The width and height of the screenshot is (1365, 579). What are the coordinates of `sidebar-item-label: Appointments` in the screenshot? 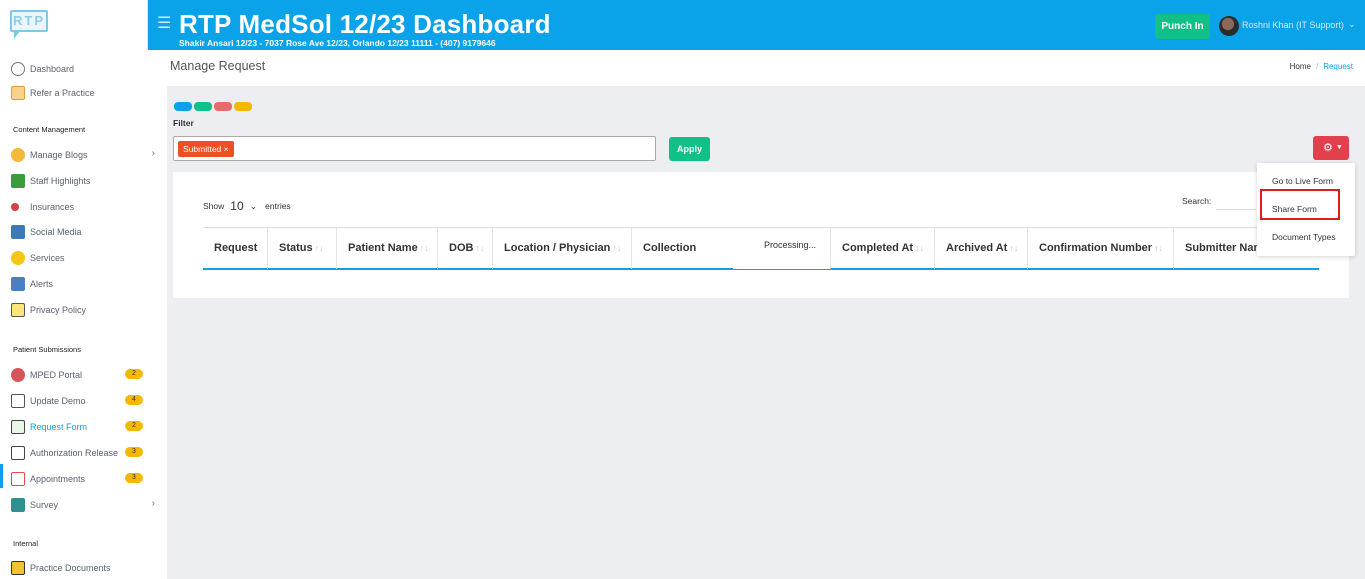 It's located at (58, 479).